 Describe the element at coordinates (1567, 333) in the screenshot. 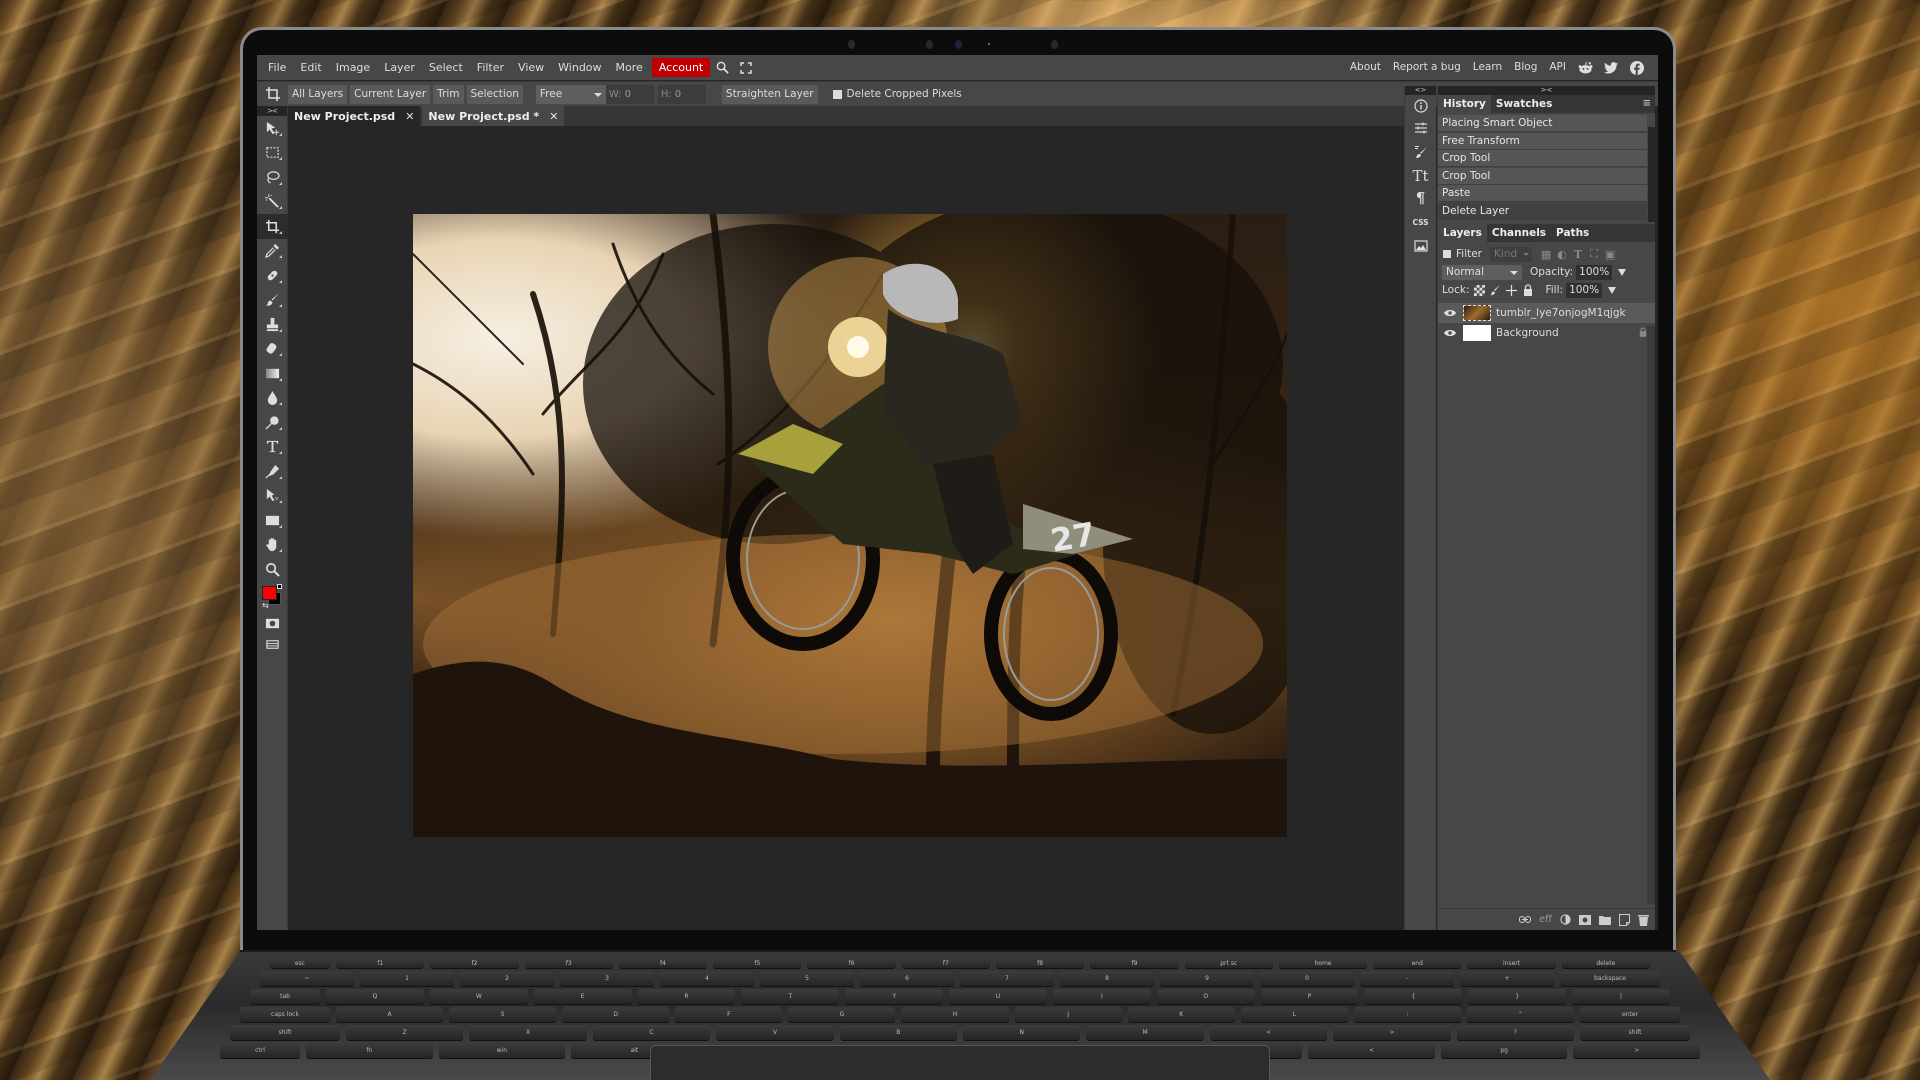

I see `layer-name: Background` at that location.